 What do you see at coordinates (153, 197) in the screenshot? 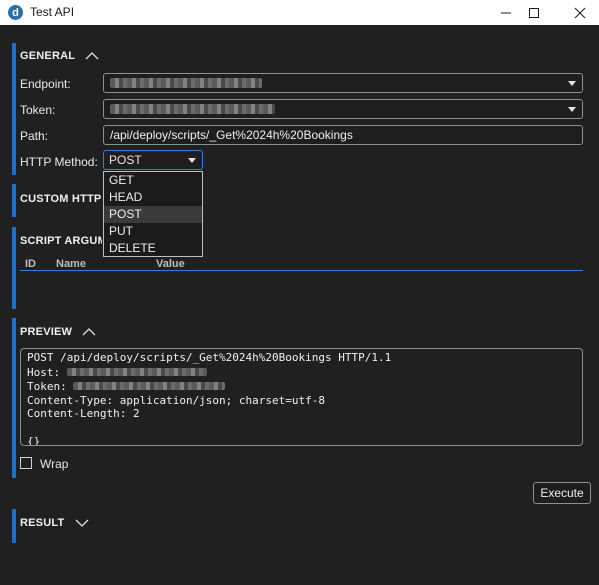
I see `method-option-head: HEAD` at bounding box center [153, 197].